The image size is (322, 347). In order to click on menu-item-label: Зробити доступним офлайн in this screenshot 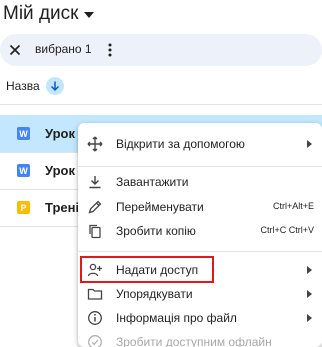, I will do `click(194, 341)`.